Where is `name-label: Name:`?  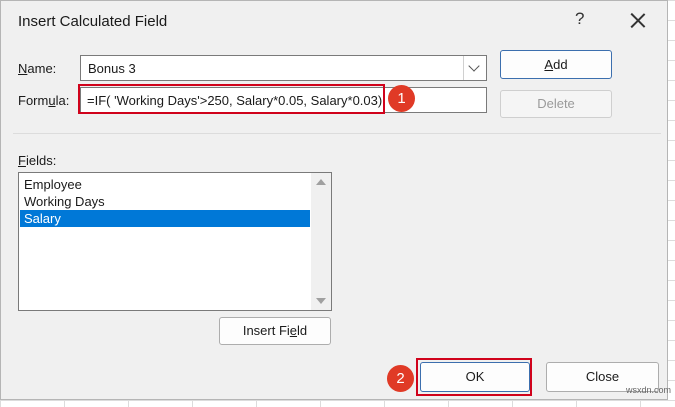 name-label: Name: is located at coordinates (37, 68).